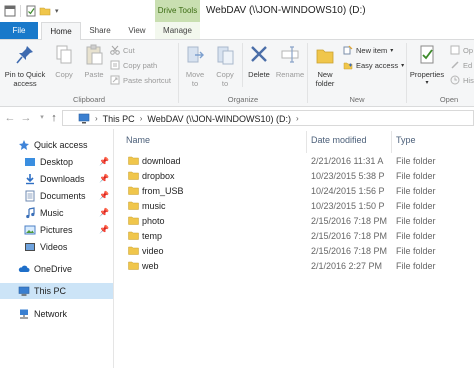 The height and width of the screenshot is (368, 474). Describe the element at coordinates (325, 66) in the screenshot. I see `new-folder-button: New folder` at that location.